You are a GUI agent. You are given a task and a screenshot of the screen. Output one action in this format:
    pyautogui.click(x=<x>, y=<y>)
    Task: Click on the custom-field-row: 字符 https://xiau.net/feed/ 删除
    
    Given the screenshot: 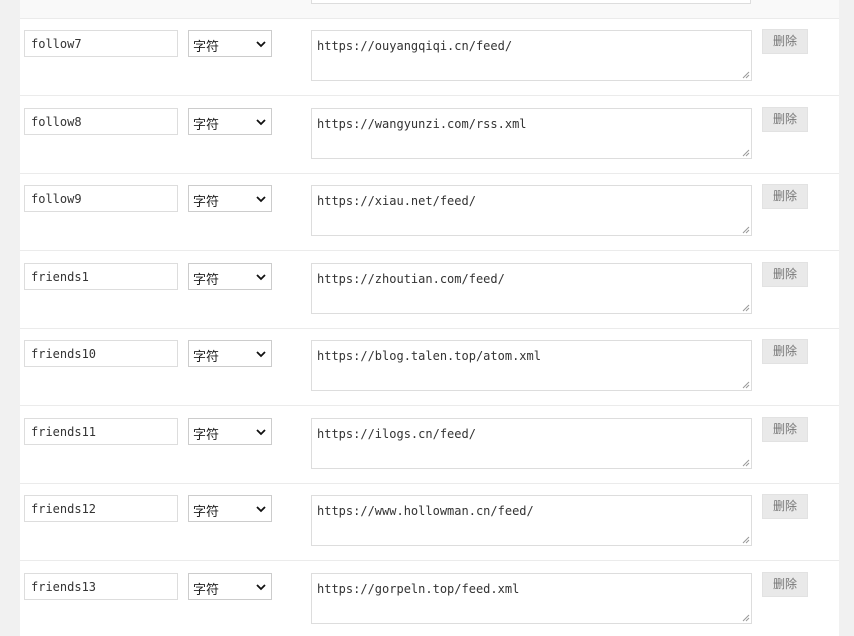 What is the action you would take?
    pyautogui.click(x=429, y=212)
    